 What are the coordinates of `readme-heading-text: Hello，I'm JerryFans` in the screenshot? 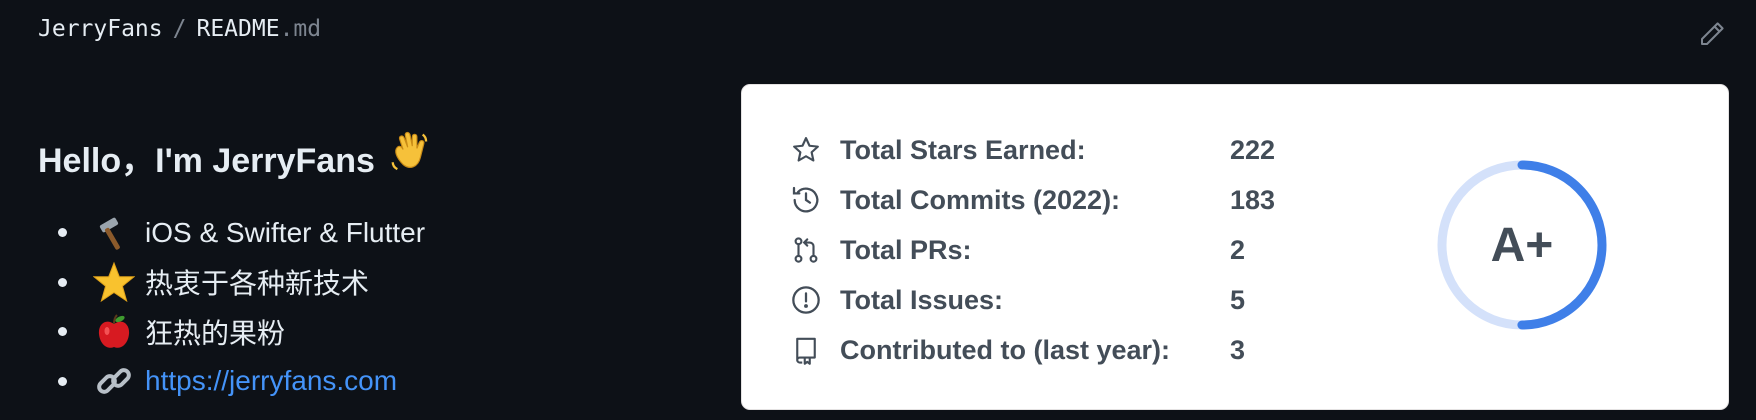 It's located at (206, 161).